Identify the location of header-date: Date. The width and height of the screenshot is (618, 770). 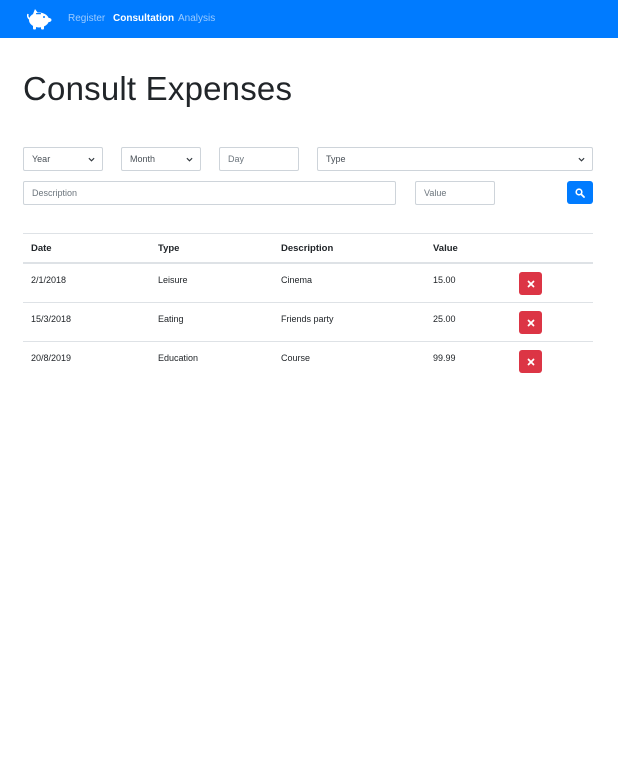
(41, 248).